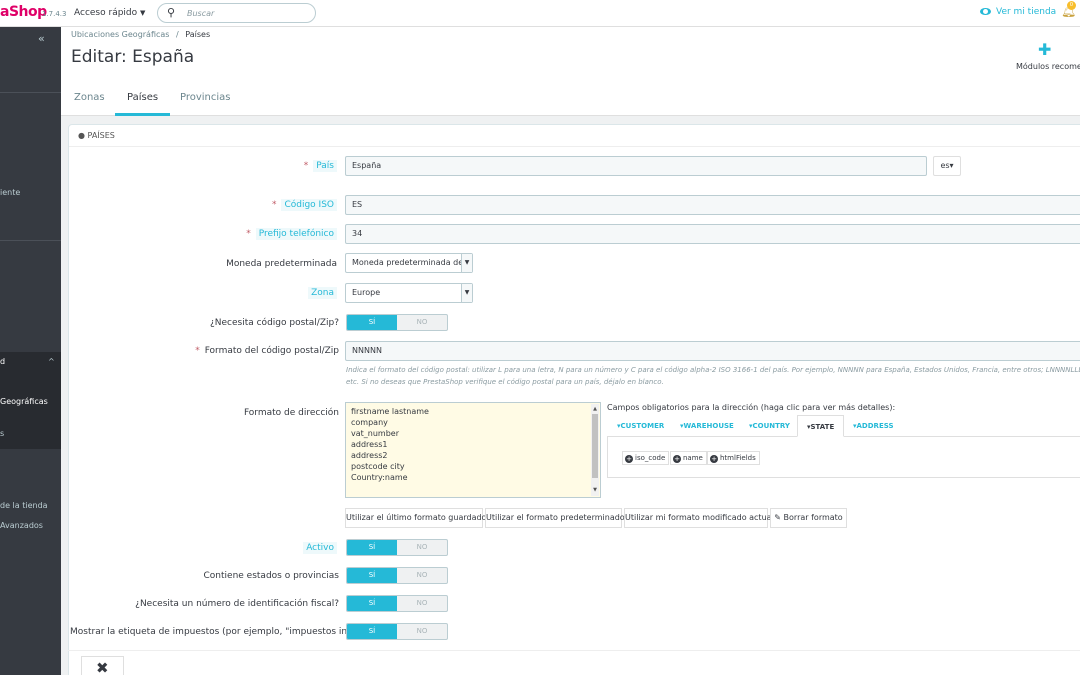  Describe the element at coordinates (1048, 55) in the screenshot. I see `recommended-modules-button: ✚ Módulos recomen` at that location.